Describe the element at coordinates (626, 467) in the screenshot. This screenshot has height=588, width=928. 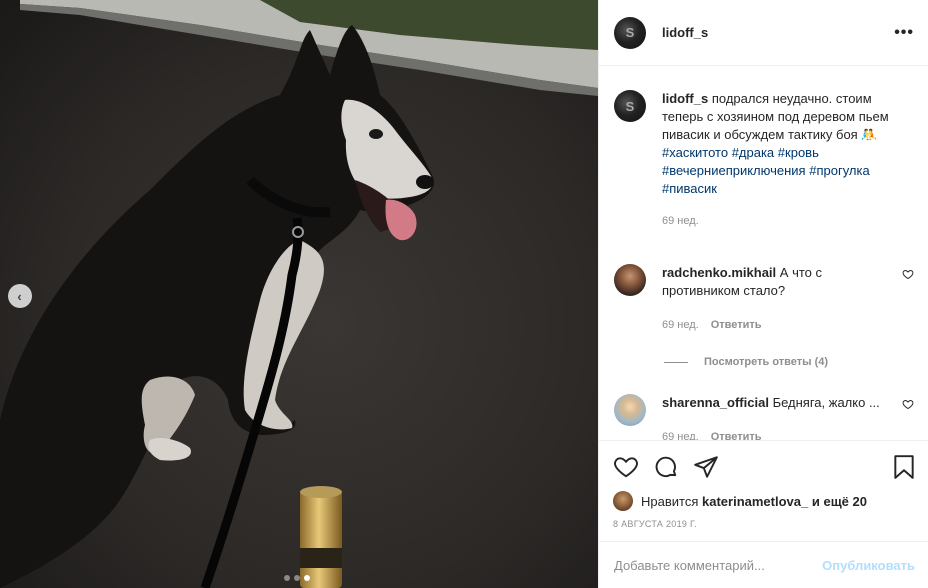
I see `heart-icon` at that location.